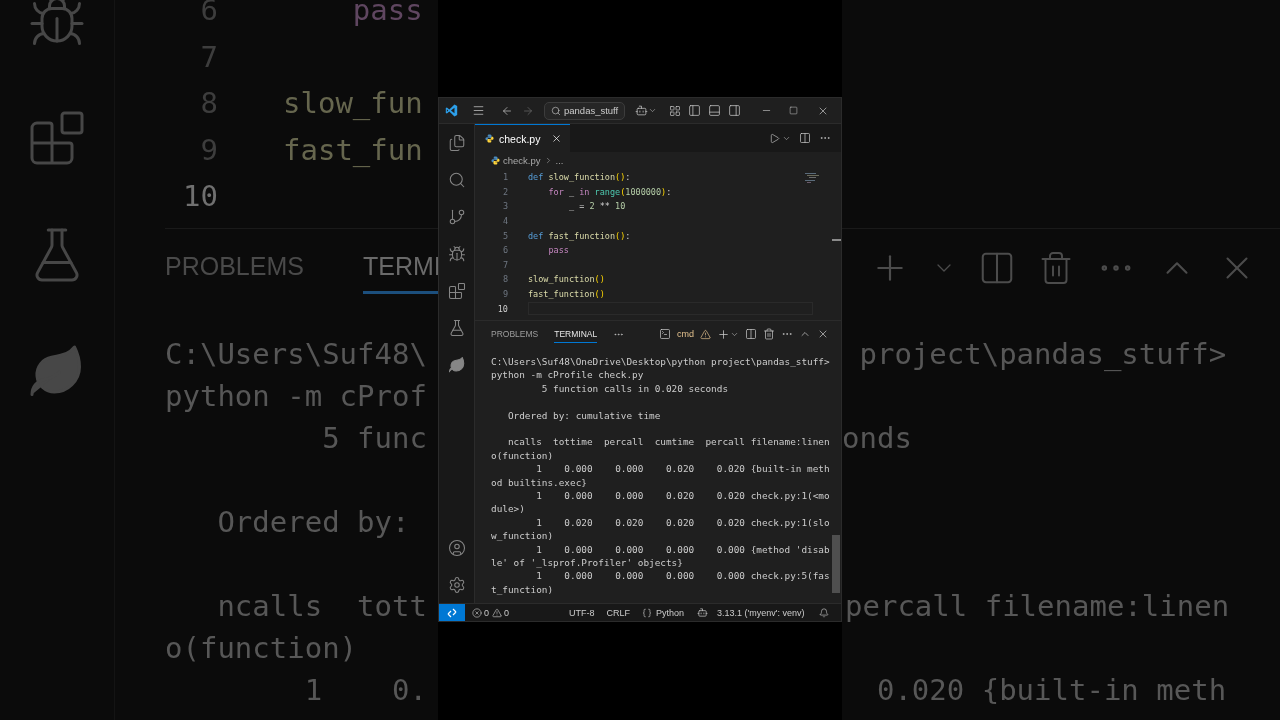  Describe the element at coordinates (836, 240) in the screenshot. I see `scroll-marker` at that location.